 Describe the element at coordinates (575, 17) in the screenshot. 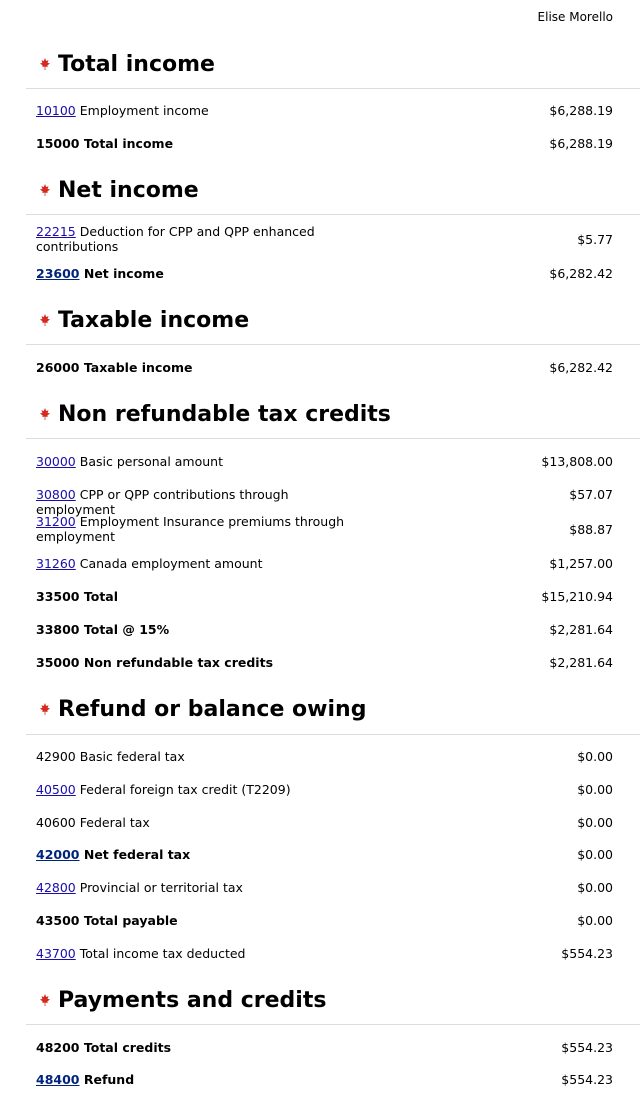

I see `user-name: Elise Morello` at that location.